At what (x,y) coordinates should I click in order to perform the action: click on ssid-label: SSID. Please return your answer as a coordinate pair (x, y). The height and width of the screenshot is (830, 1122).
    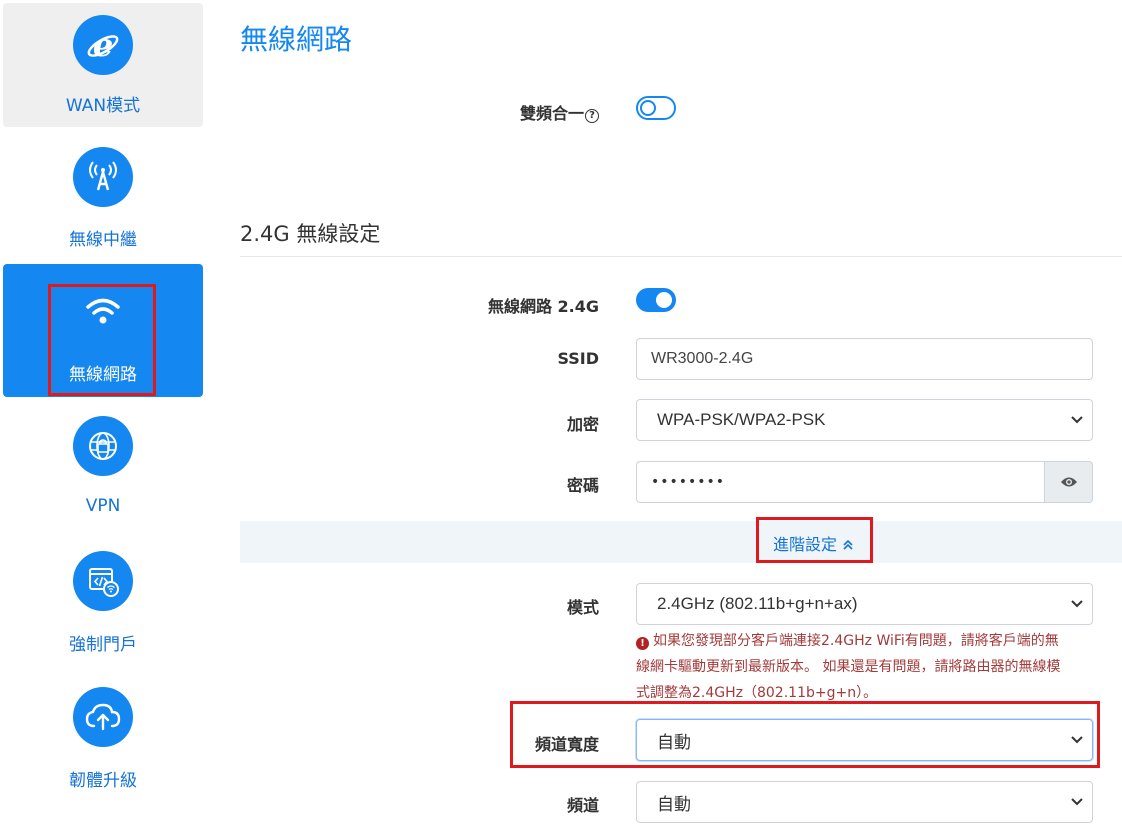
    Looking at the image, I should click on (578, 358).